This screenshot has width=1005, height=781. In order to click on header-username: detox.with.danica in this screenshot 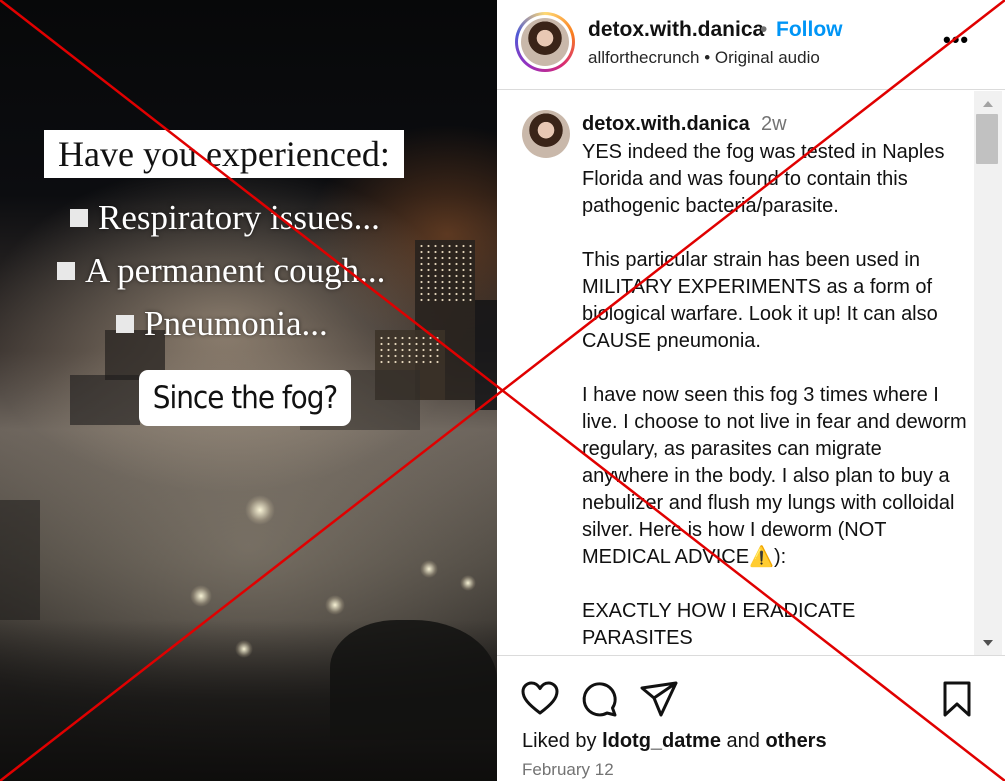, I will do `click(676, 30)`.